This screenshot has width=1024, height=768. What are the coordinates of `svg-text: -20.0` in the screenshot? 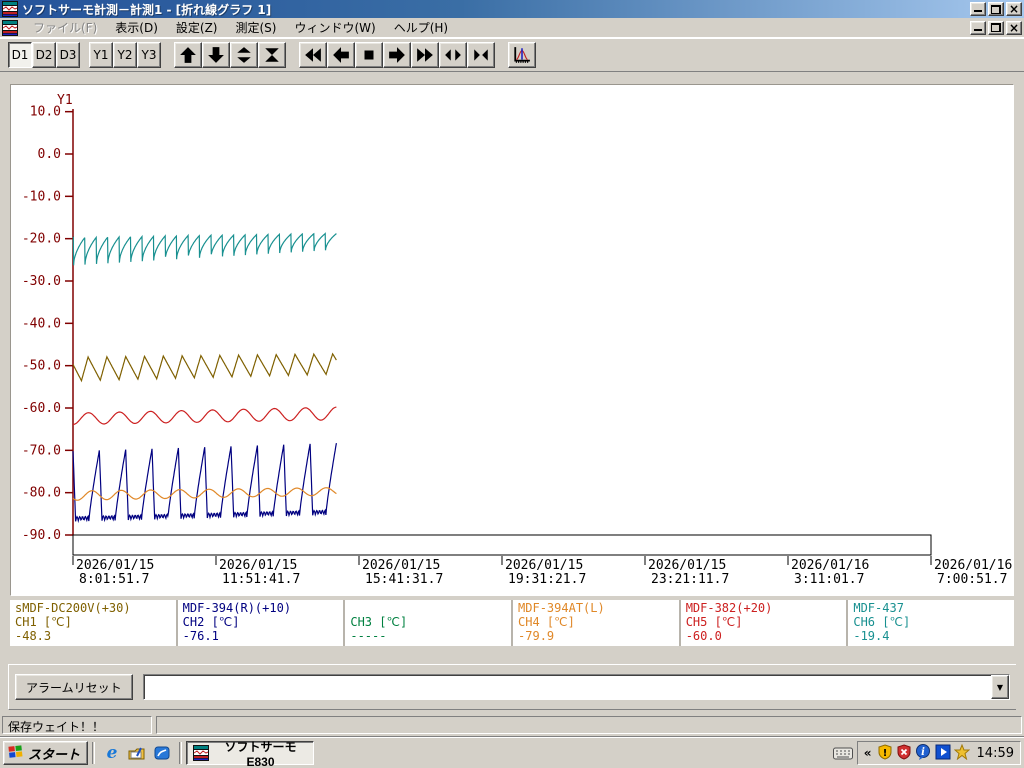 It's located at (41, 239).